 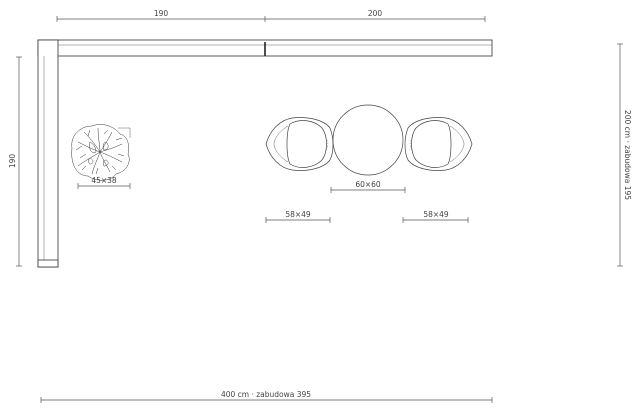 I want to click on right-dimension: 200 cm · zabudowa 195, so click(x=624, y=155).